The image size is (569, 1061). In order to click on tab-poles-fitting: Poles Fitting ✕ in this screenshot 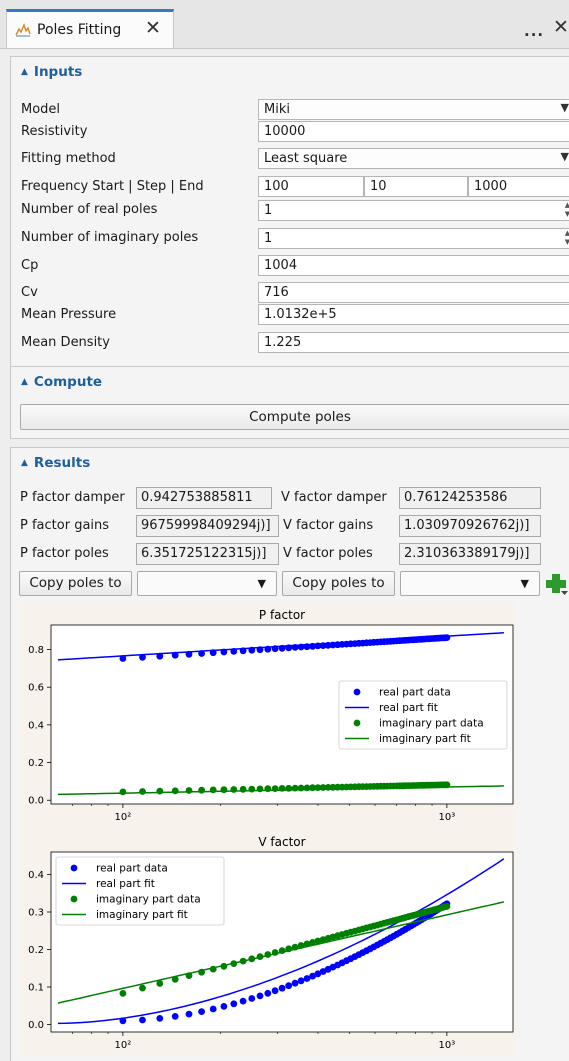, I will do `click(90, 28)`.